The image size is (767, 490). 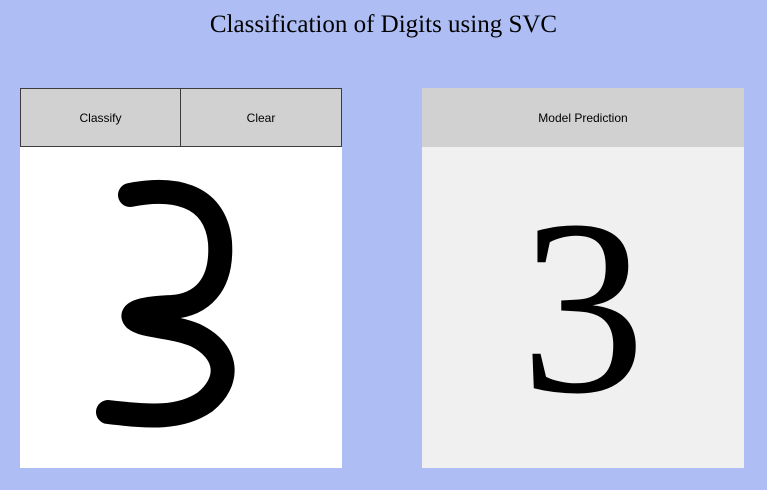 I want to click on predicted-digit: 3, so click(x=583, y=307).